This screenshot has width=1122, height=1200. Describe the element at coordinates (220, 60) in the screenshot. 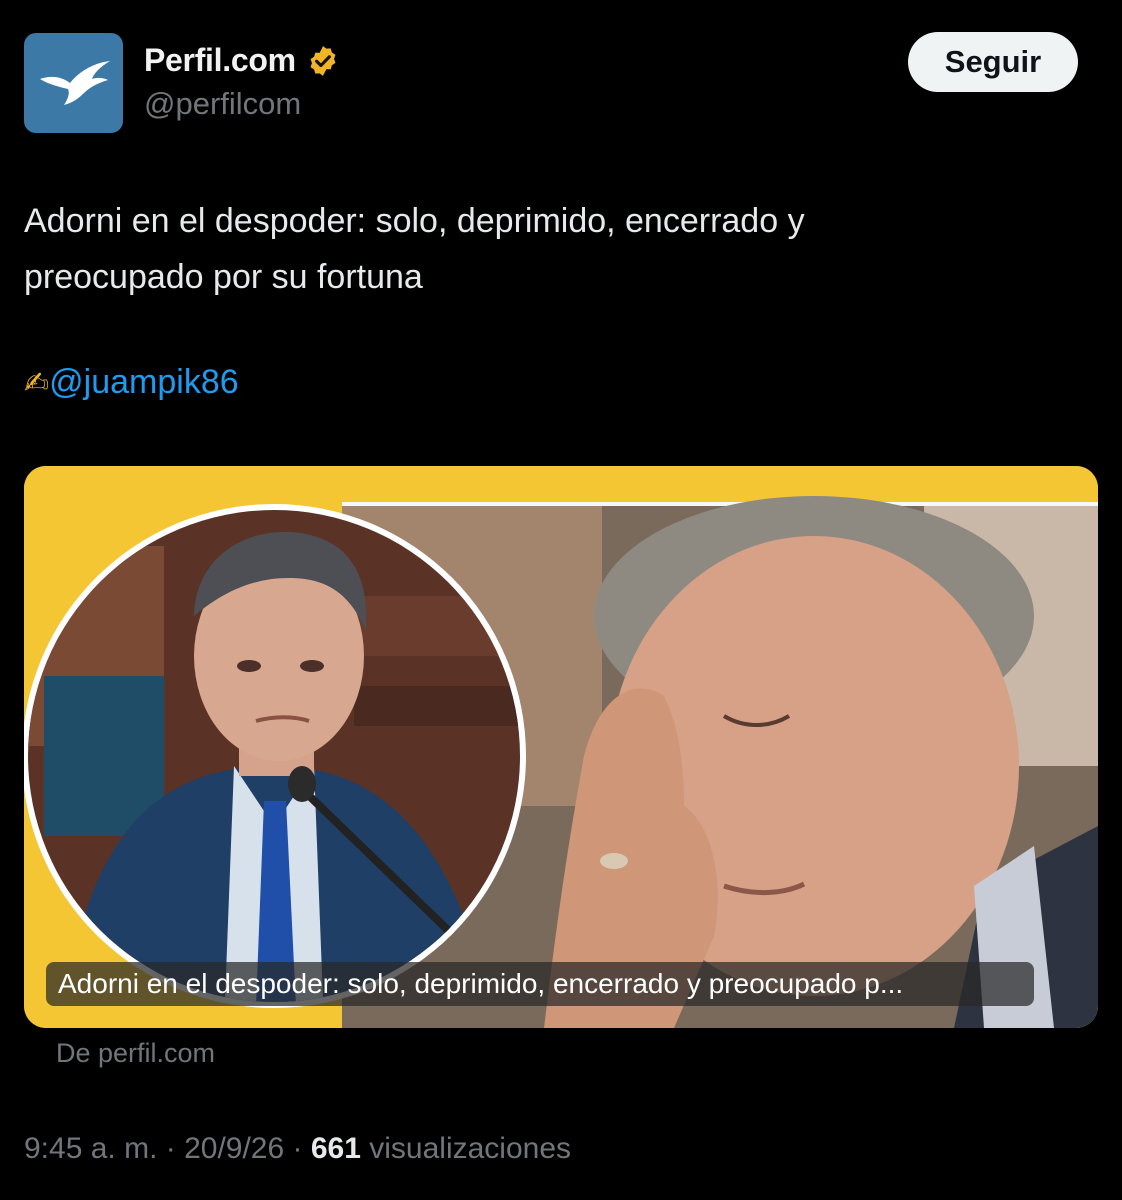

I see `display-name-text: Perfil.com` at that location.